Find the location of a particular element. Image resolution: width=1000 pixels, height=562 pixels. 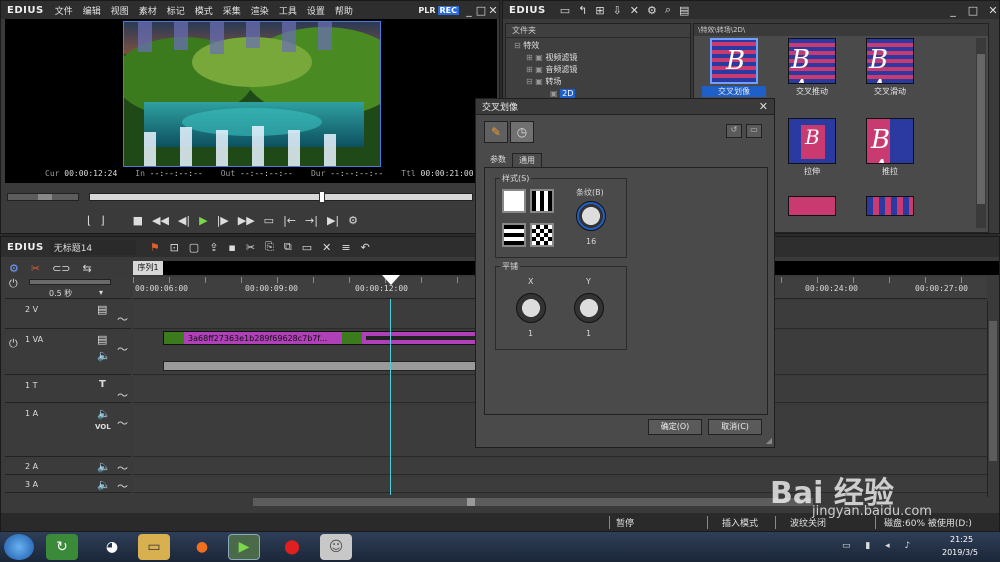

position-marker is located at coordinates (322, 197).